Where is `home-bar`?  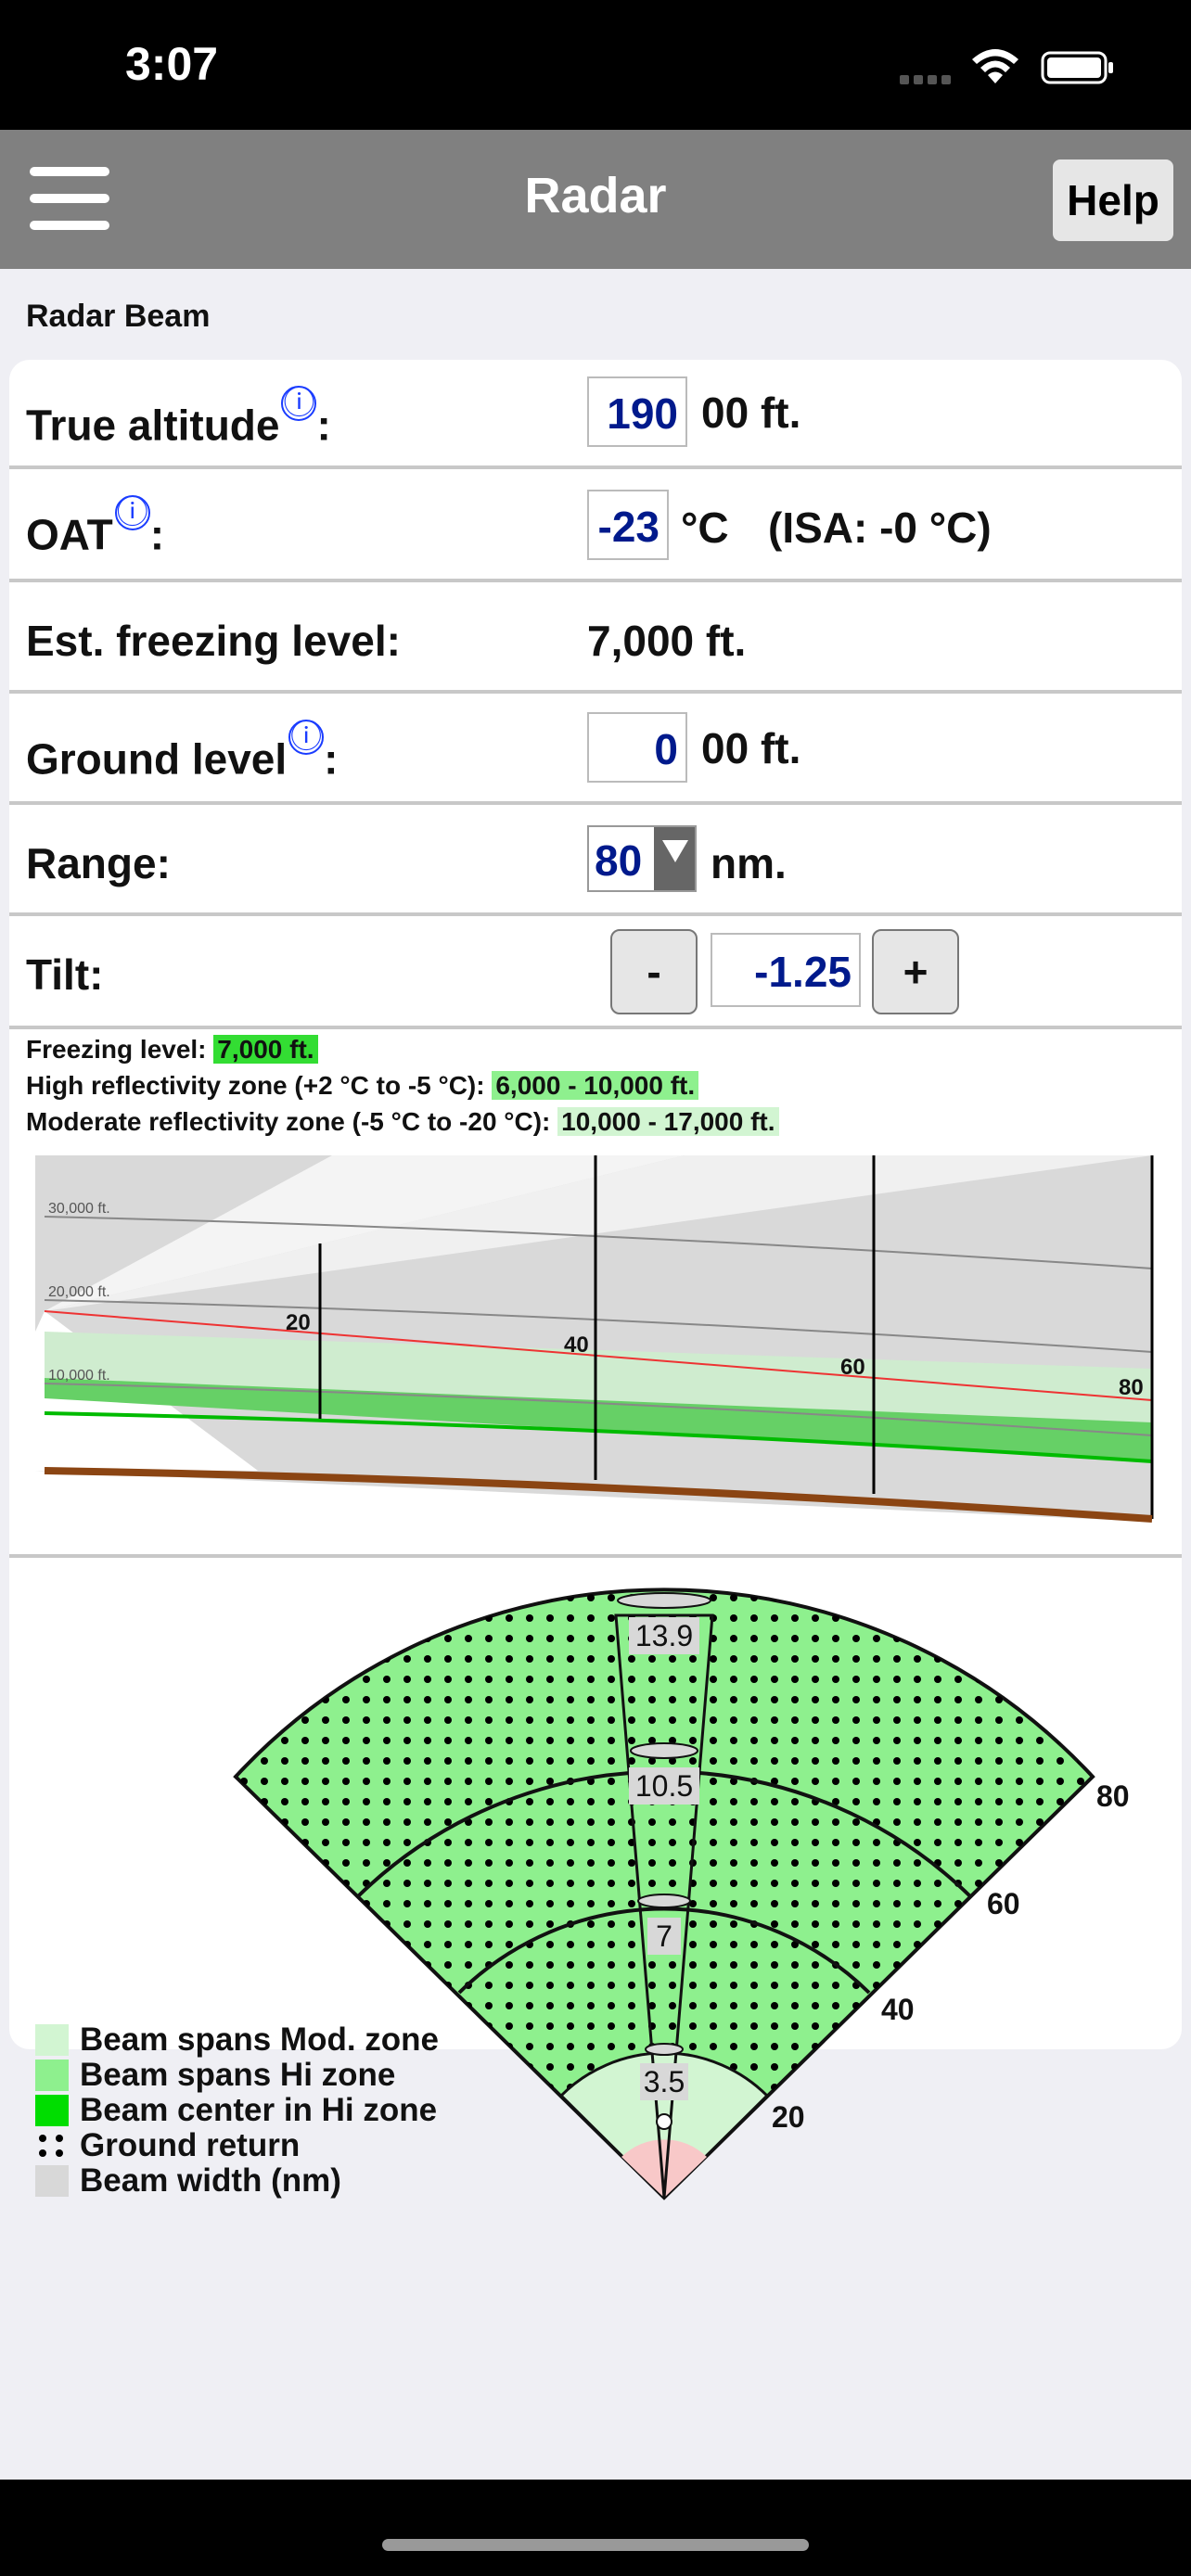 home-bar is located at coordinates (595, 2528).